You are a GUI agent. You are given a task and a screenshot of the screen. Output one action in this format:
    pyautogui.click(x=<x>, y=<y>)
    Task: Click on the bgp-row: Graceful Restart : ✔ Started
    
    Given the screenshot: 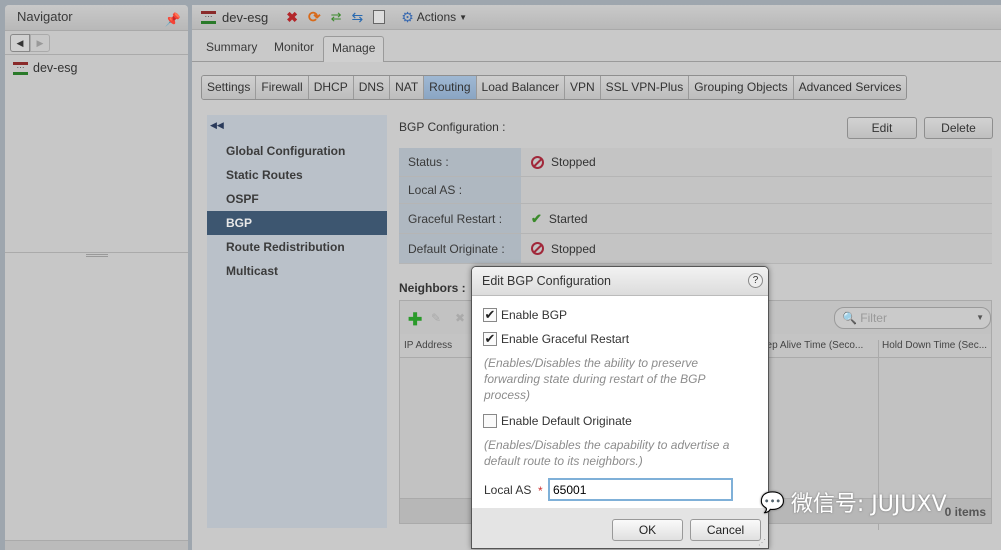 What is the action you would take?
    pyautogui.click(x=695, y=219)
    